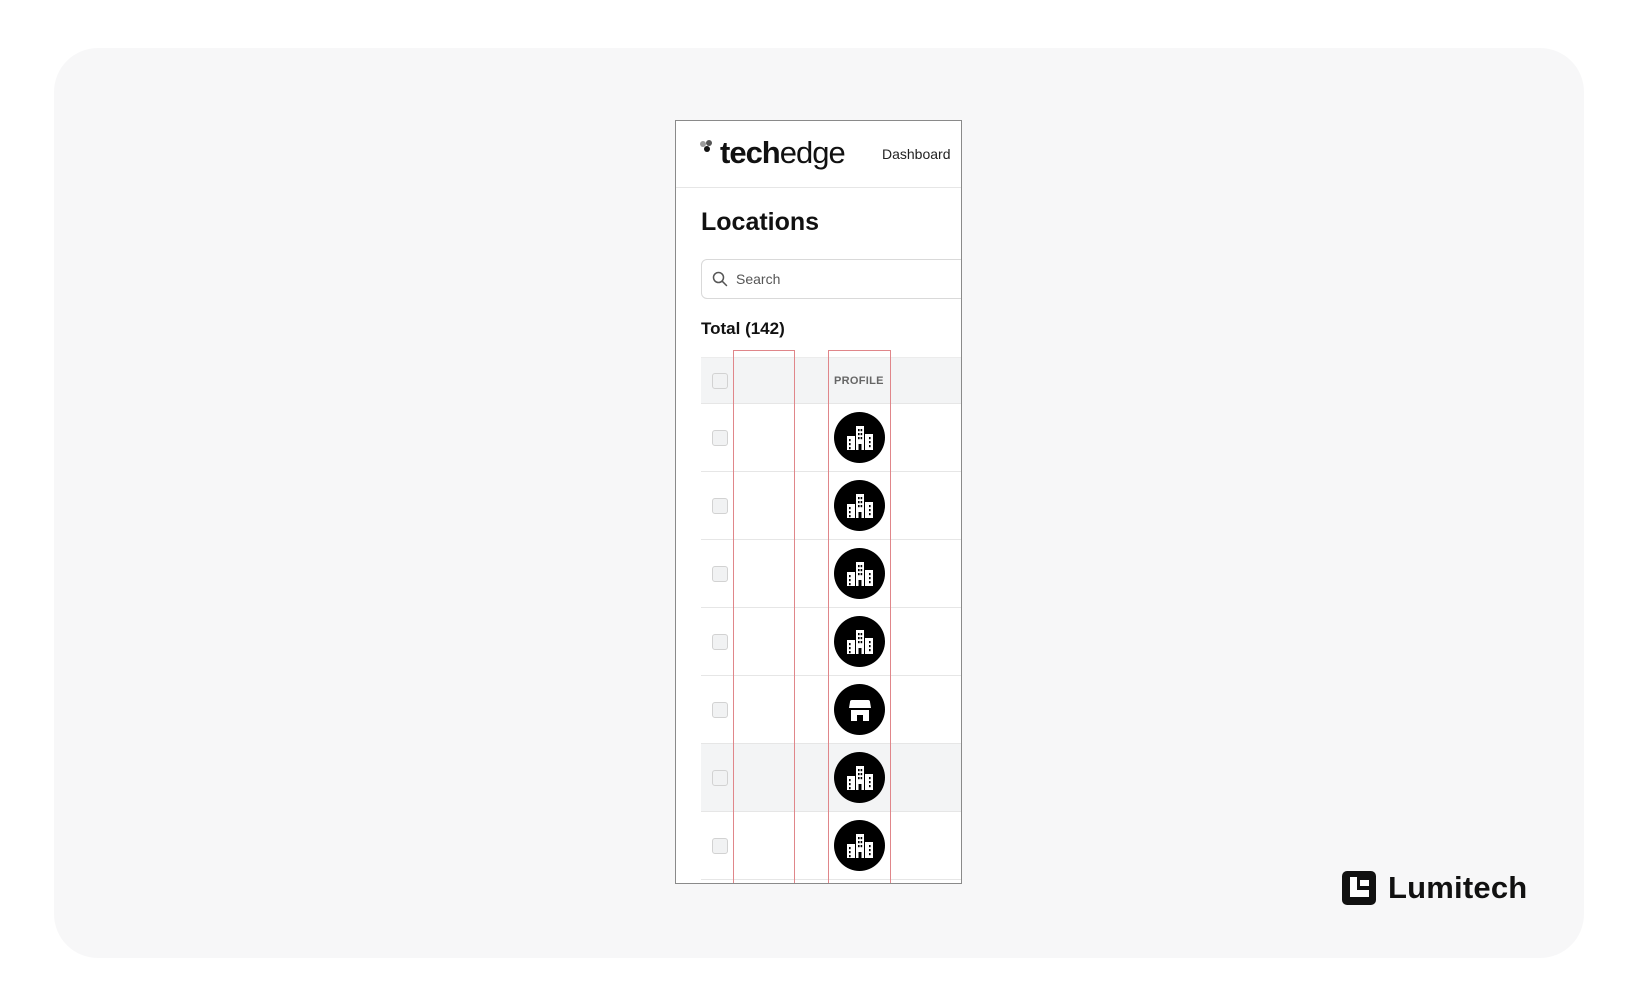 The image size is (1632, 1000). Describe the element at coordinates (1458, 887) in the screenshot. I see `brand-name: Lumitech` at that location.